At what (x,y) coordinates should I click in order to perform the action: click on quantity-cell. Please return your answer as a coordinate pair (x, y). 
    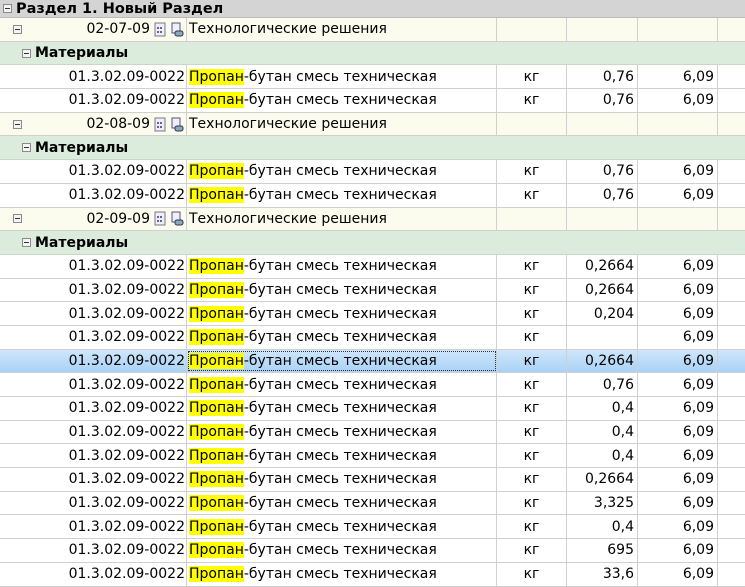
    Looking at the image, I should click on (602, 337).